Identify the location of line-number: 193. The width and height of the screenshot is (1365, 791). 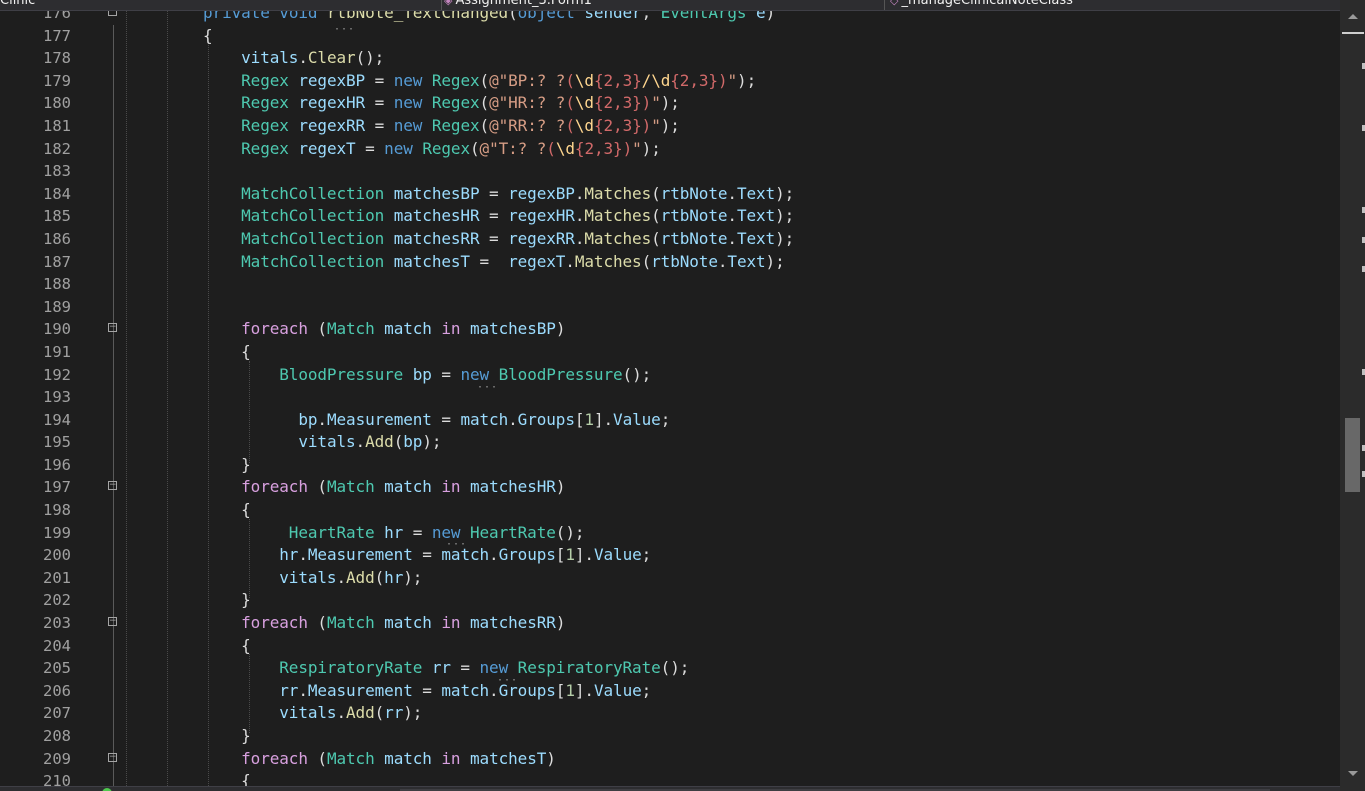
(57, 397).